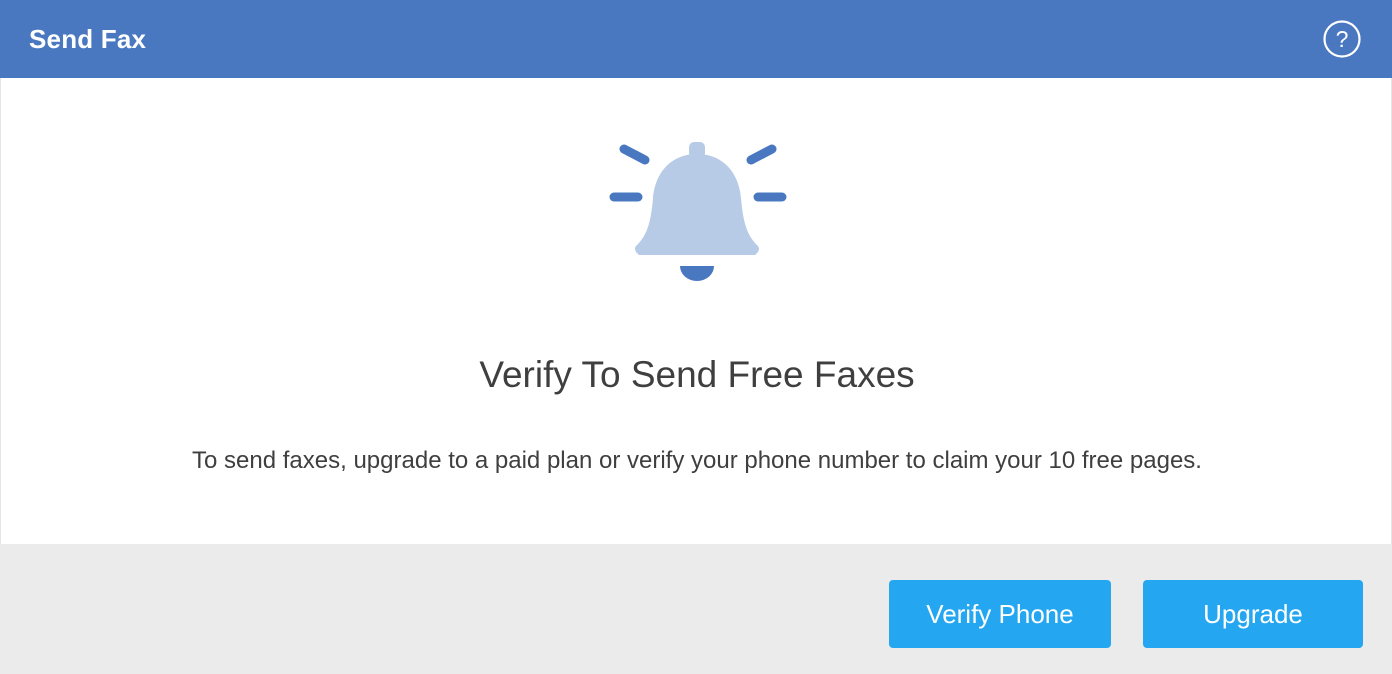 This screenshot has height=674, width=1392. Describe the element at coordinates (88, 39) in the screenshot. I see `dialog-title: Send Fax` at that location.